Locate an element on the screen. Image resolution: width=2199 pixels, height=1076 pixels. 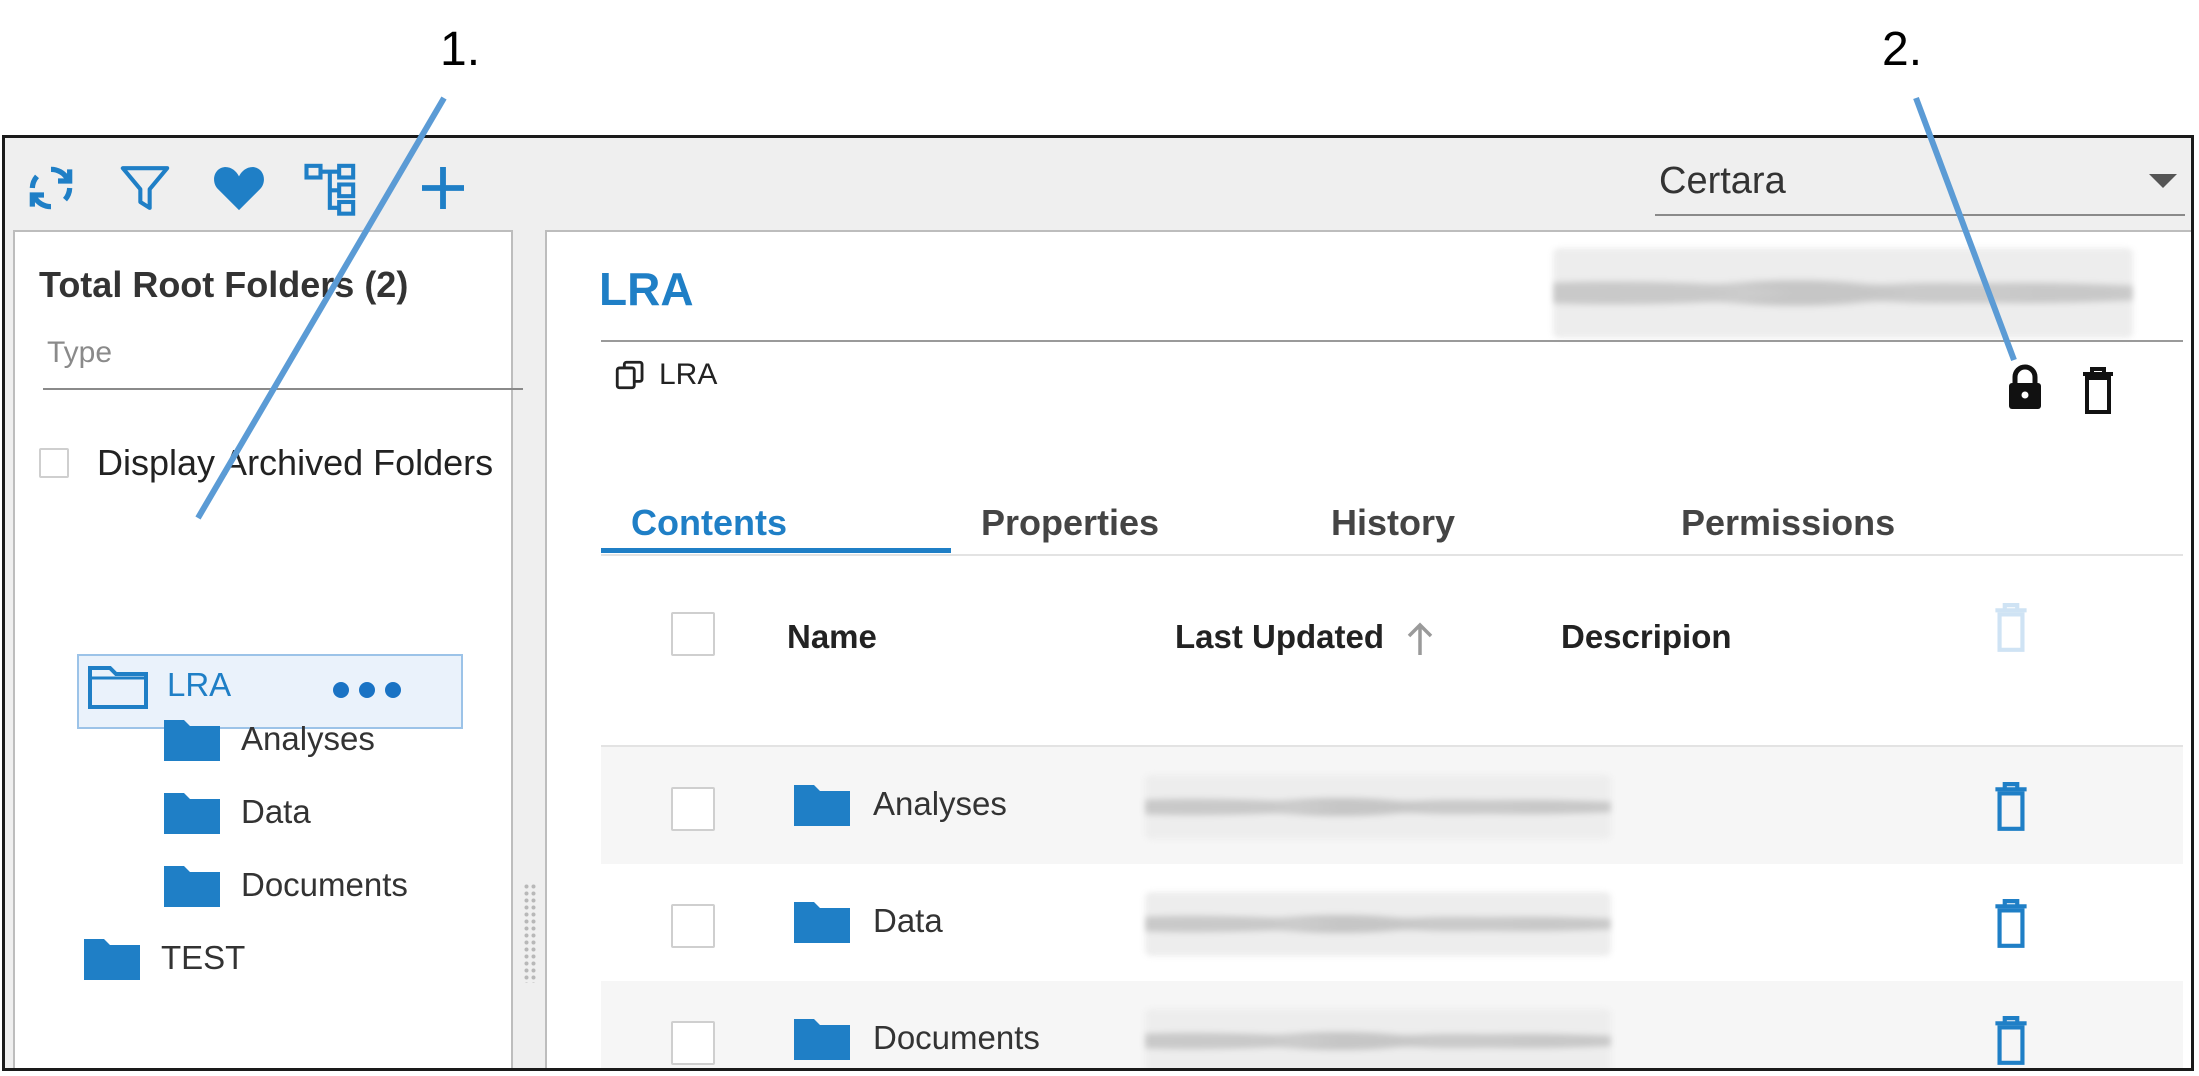
tree-node-label: TEST is located at coordinates (203, 957).